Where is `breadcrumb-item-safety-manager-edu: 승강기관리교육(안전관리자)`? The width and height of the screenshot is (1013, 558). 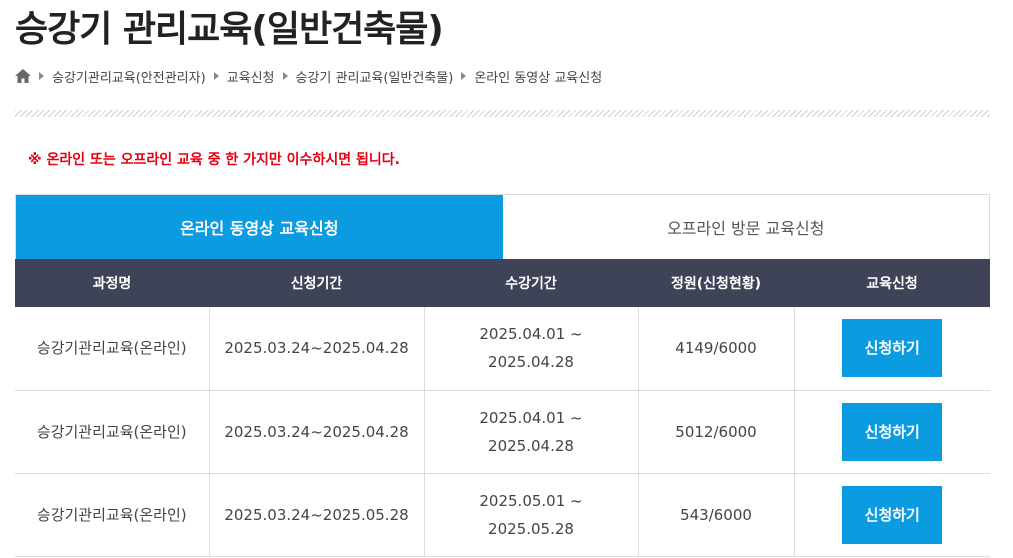 breadcrumb-item-safety-manager-edu: 승강기관리교육(안전관리자) is located at coordinates (129, 76).